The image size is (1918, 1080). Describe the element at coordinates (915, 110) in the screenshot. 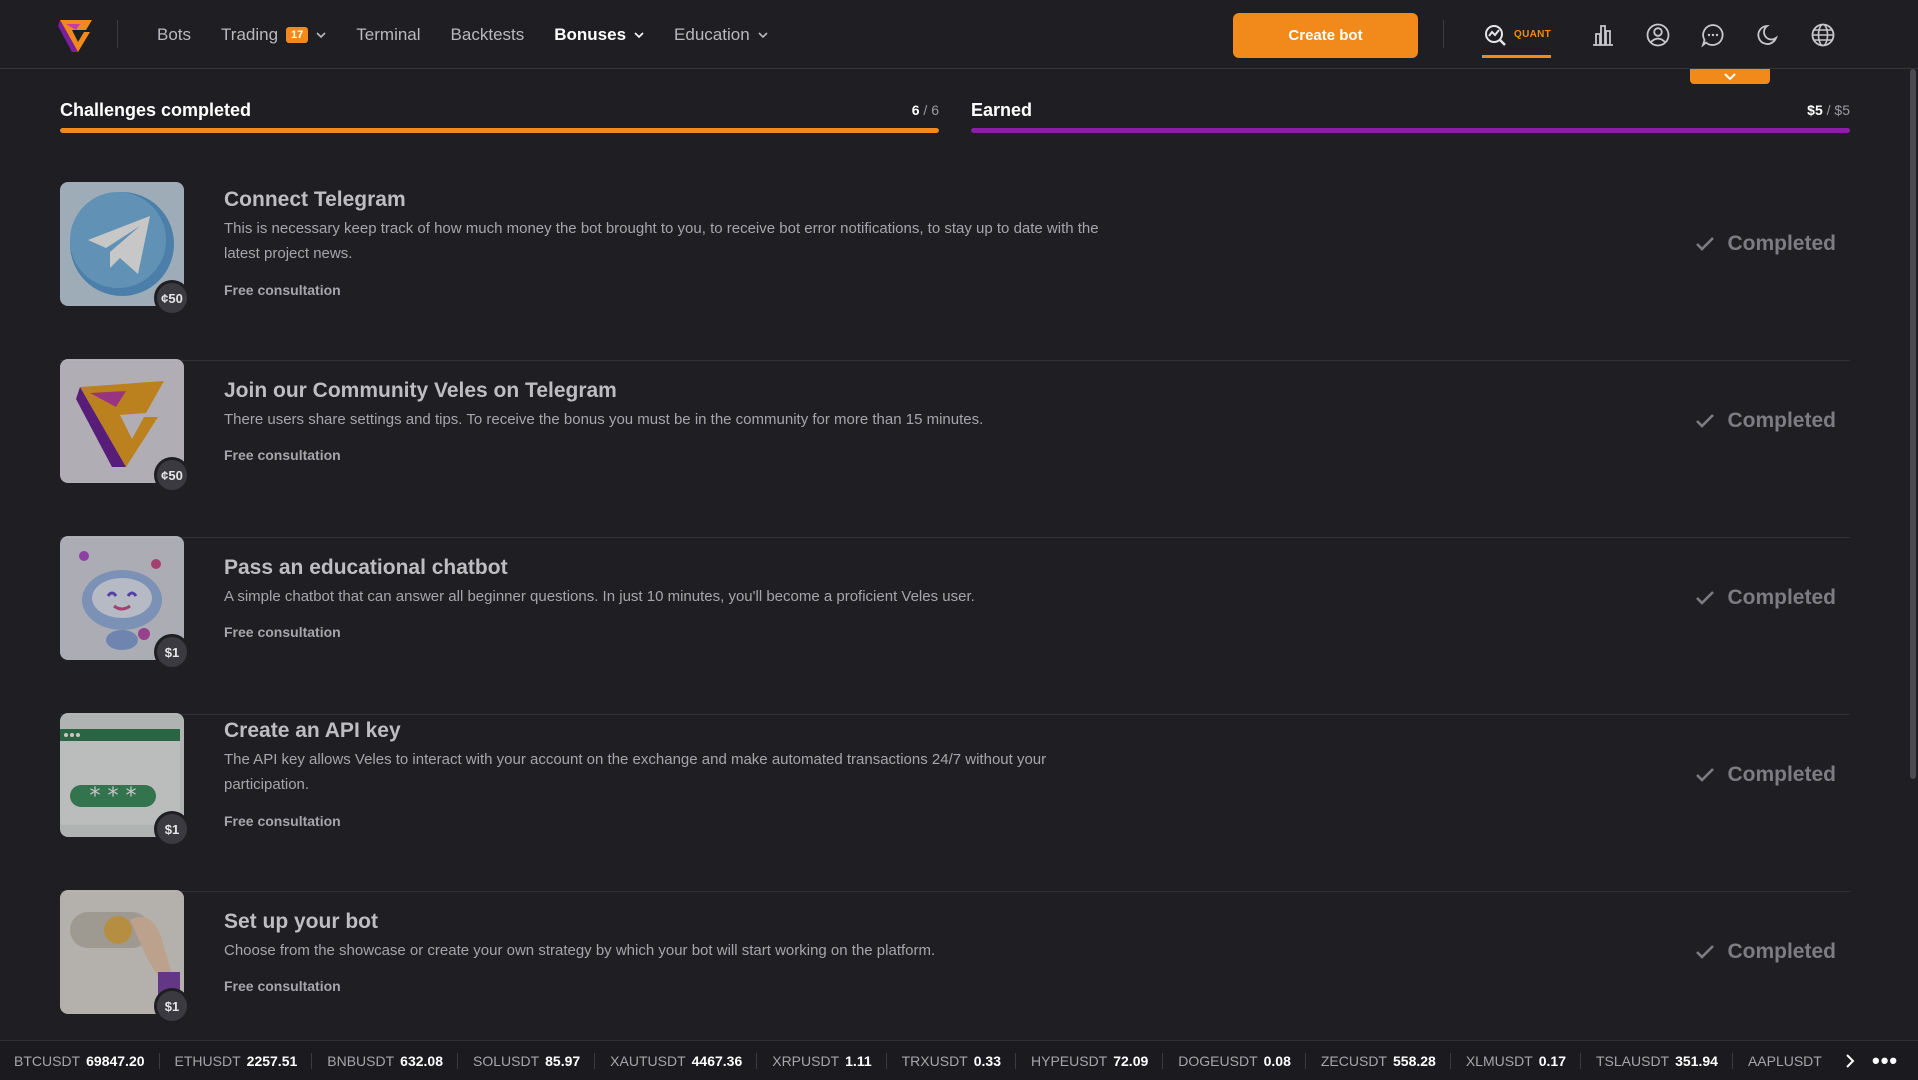

I see `challenges-done: 6` at that location.